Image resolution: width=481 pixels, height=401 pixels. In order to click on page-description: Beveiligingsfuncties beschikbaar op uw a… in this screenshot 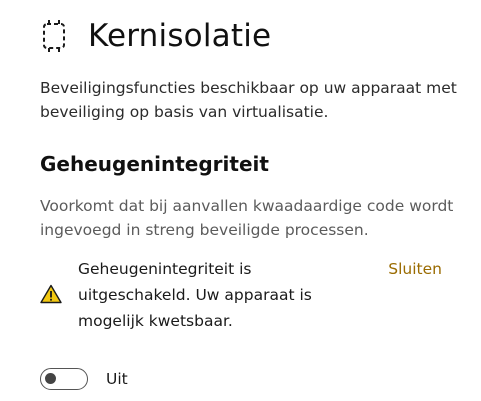, I will do `click(248, 100)`.